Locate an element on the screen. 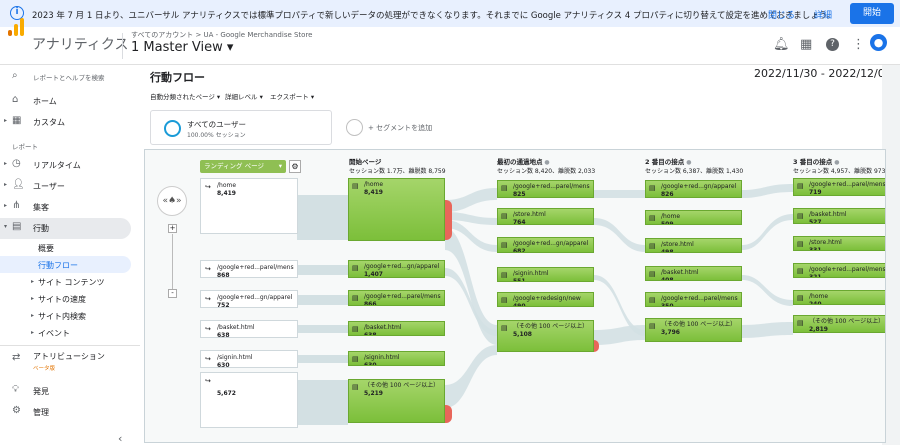 This screenshot has height=445, width=900. landing-node: ↪/basket.html 638 is located at coordinates (249, 329).